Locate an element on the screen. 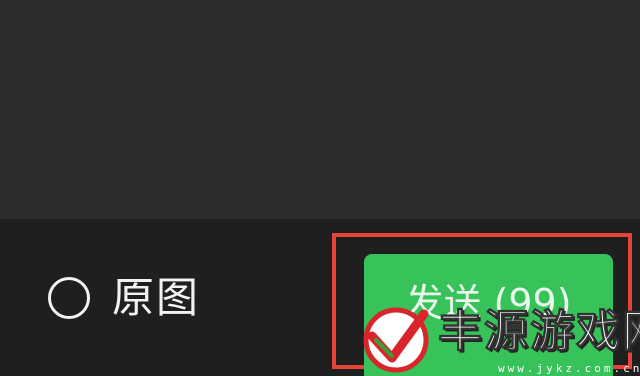  checkmark-logo-icon is located at coordinates (396, 340).